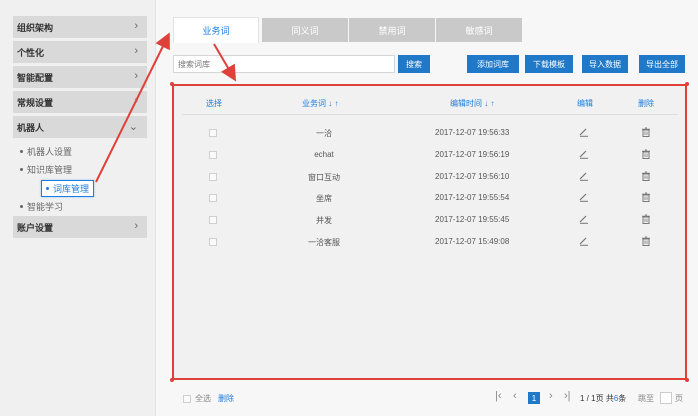 This screenshot has height=416, width=698. I want to click on header-divider, so click(430, 114).